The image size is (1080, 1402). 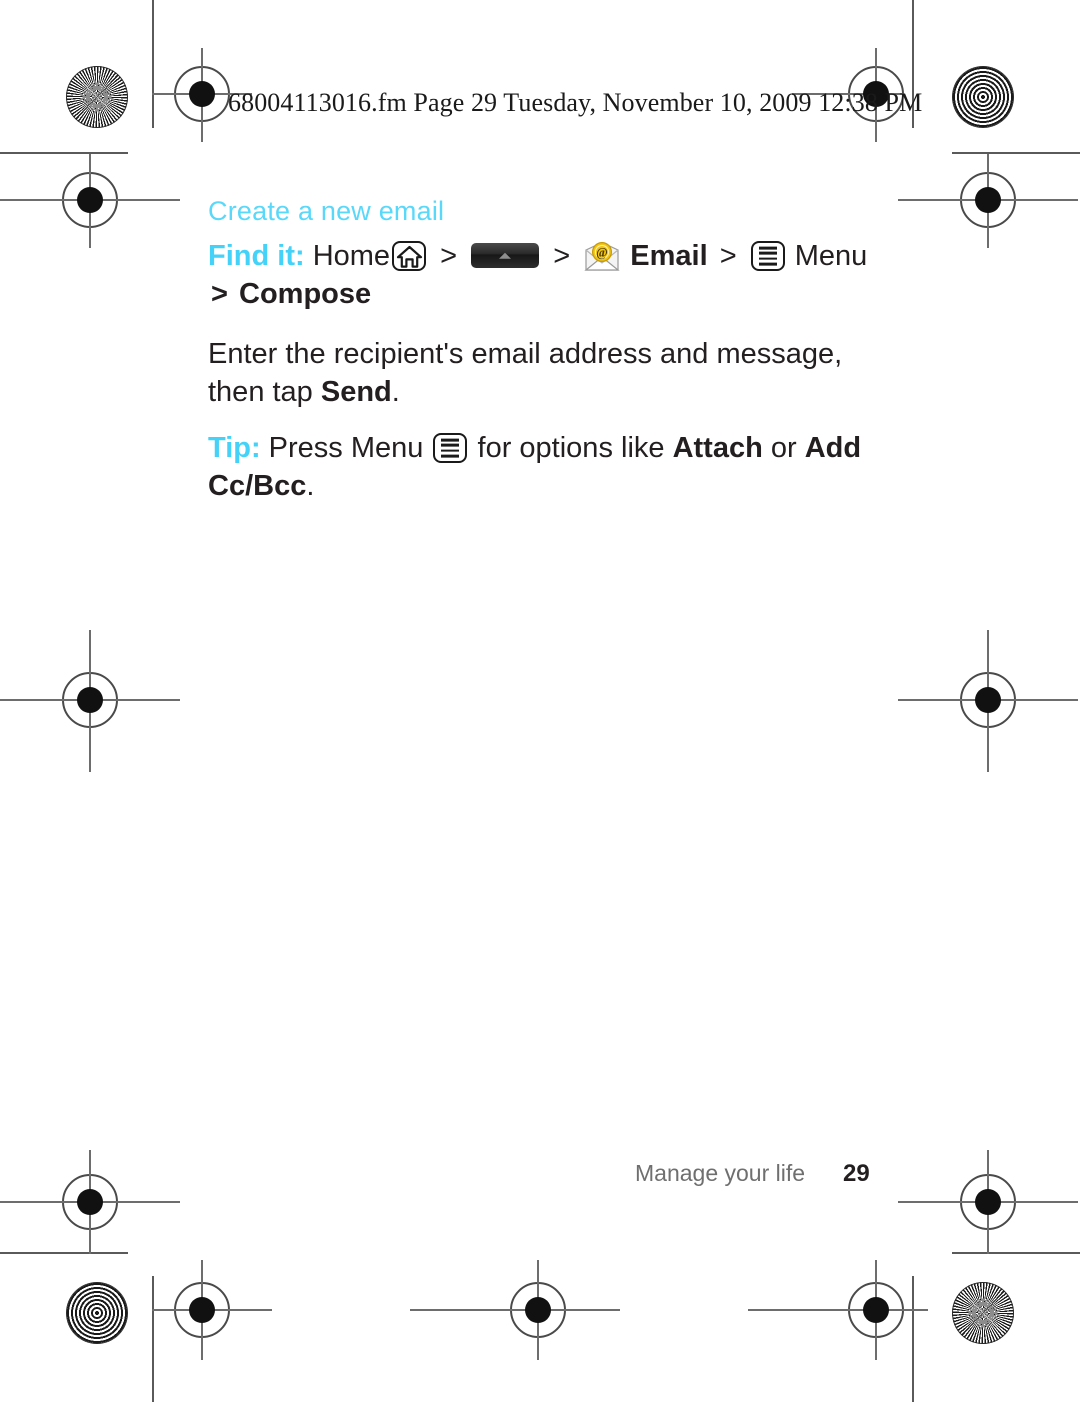 What do you see at coordinates (856, 1173) in the screenshot?
I see `footer-page-number: 29` at bounding box center [856, 1173].